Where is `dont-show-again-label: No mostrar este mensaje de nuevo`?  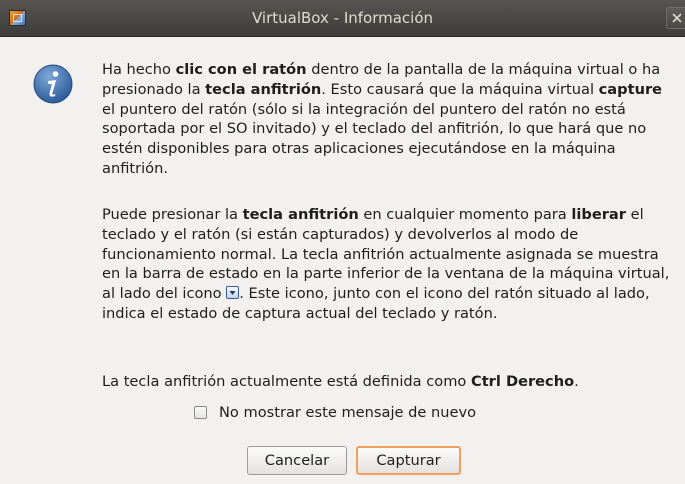
dont-show-again-label: No mostrar este mensaje de nuevo is located at coordinates (347, 412).